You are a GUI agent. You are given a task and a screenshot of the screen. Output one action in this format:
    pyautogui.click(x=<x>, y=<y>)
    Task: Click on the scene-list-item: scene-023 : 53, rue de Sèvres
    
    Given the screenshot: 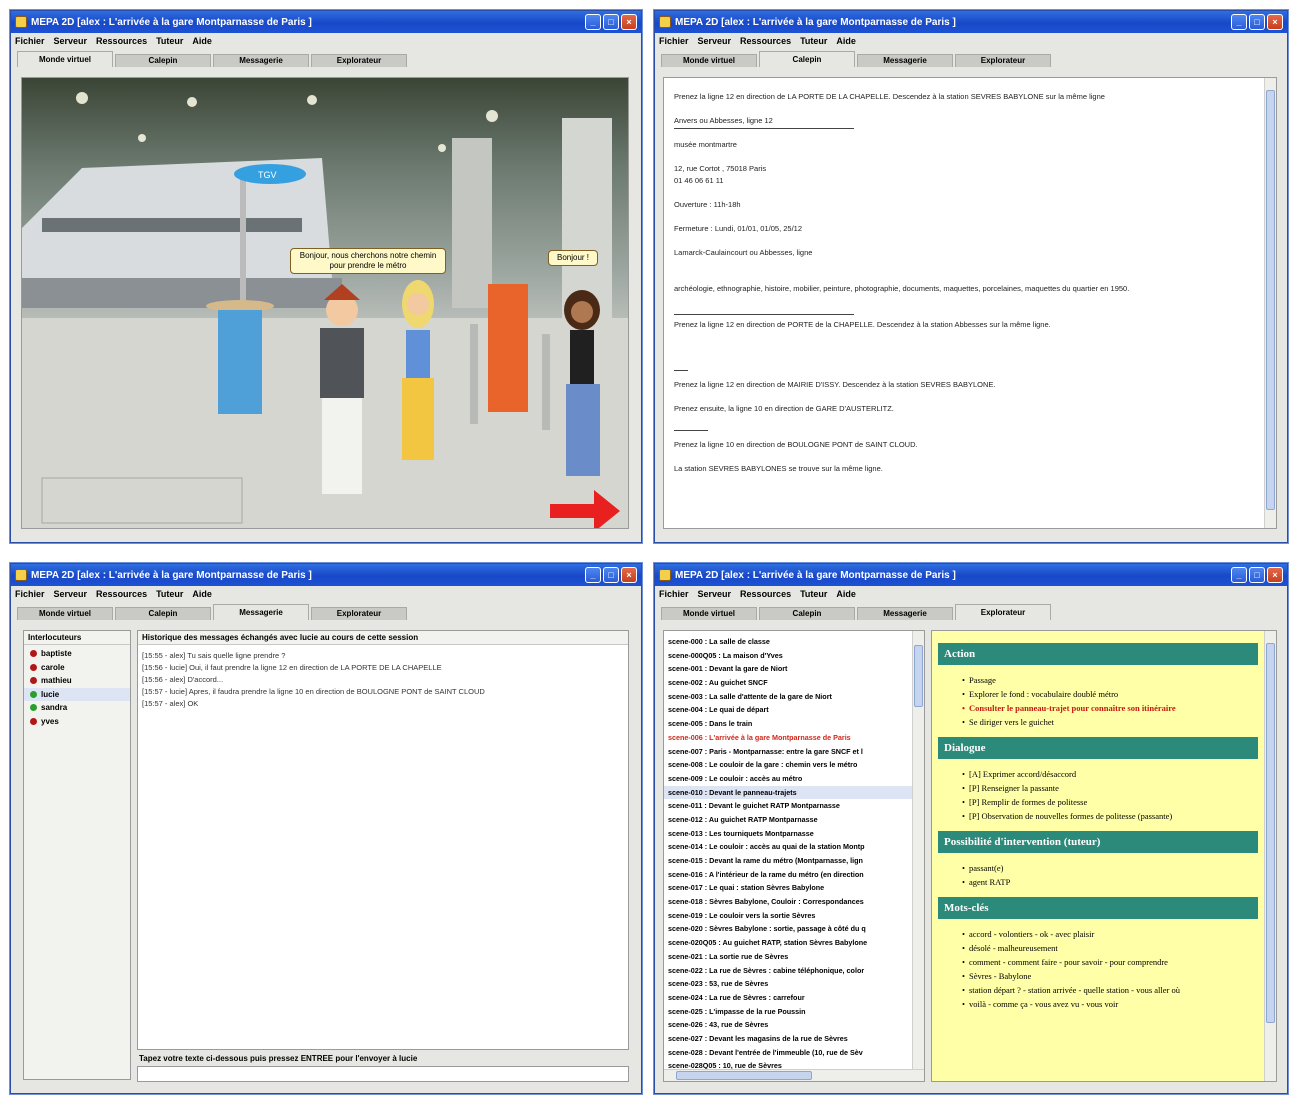 What is the action you would take?
    pyautogui.click(x=788, y=984)
    